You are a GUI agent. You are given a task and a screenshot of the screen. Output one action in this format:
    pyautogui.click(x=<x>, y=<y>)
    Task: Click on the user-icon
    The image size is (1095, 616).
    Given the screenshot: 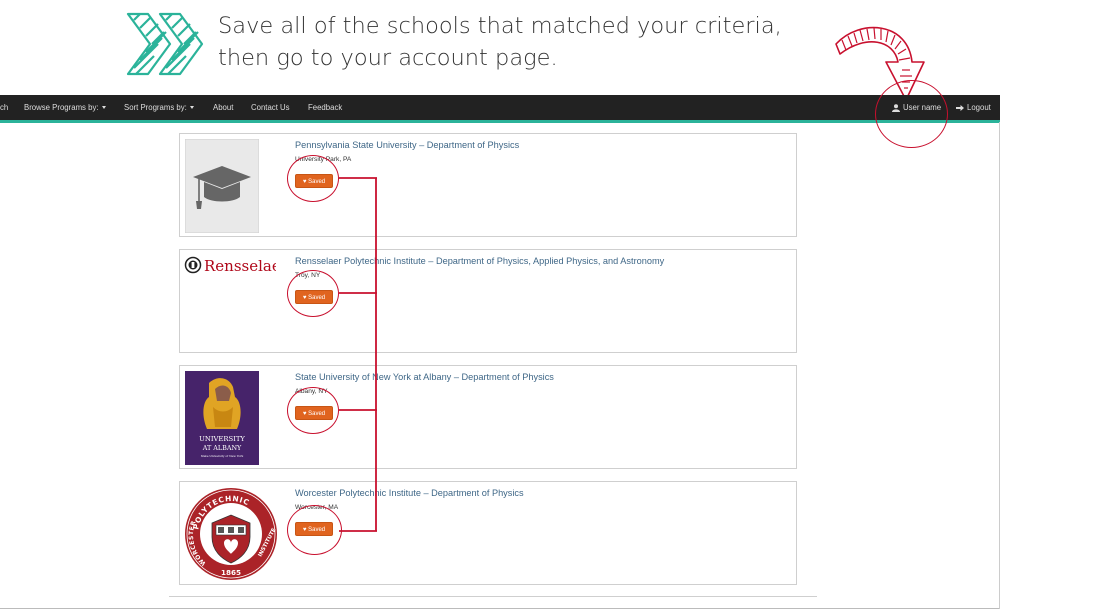 What is the action you would take?
    pyautogui.click(x=896, y=108)
    